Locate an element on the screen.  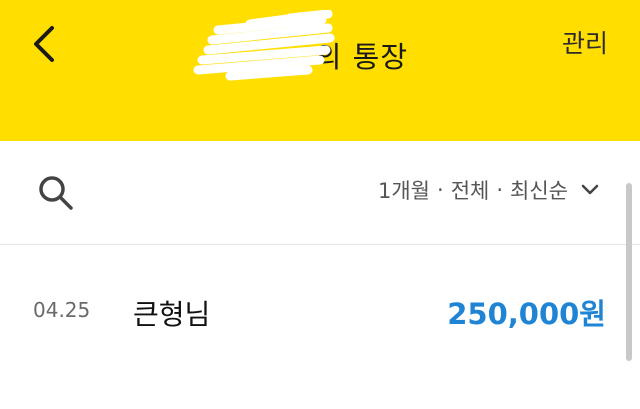
filter-dropdown: 1개월 · 전체 · 최신순 is located at coordinates (489, 190).